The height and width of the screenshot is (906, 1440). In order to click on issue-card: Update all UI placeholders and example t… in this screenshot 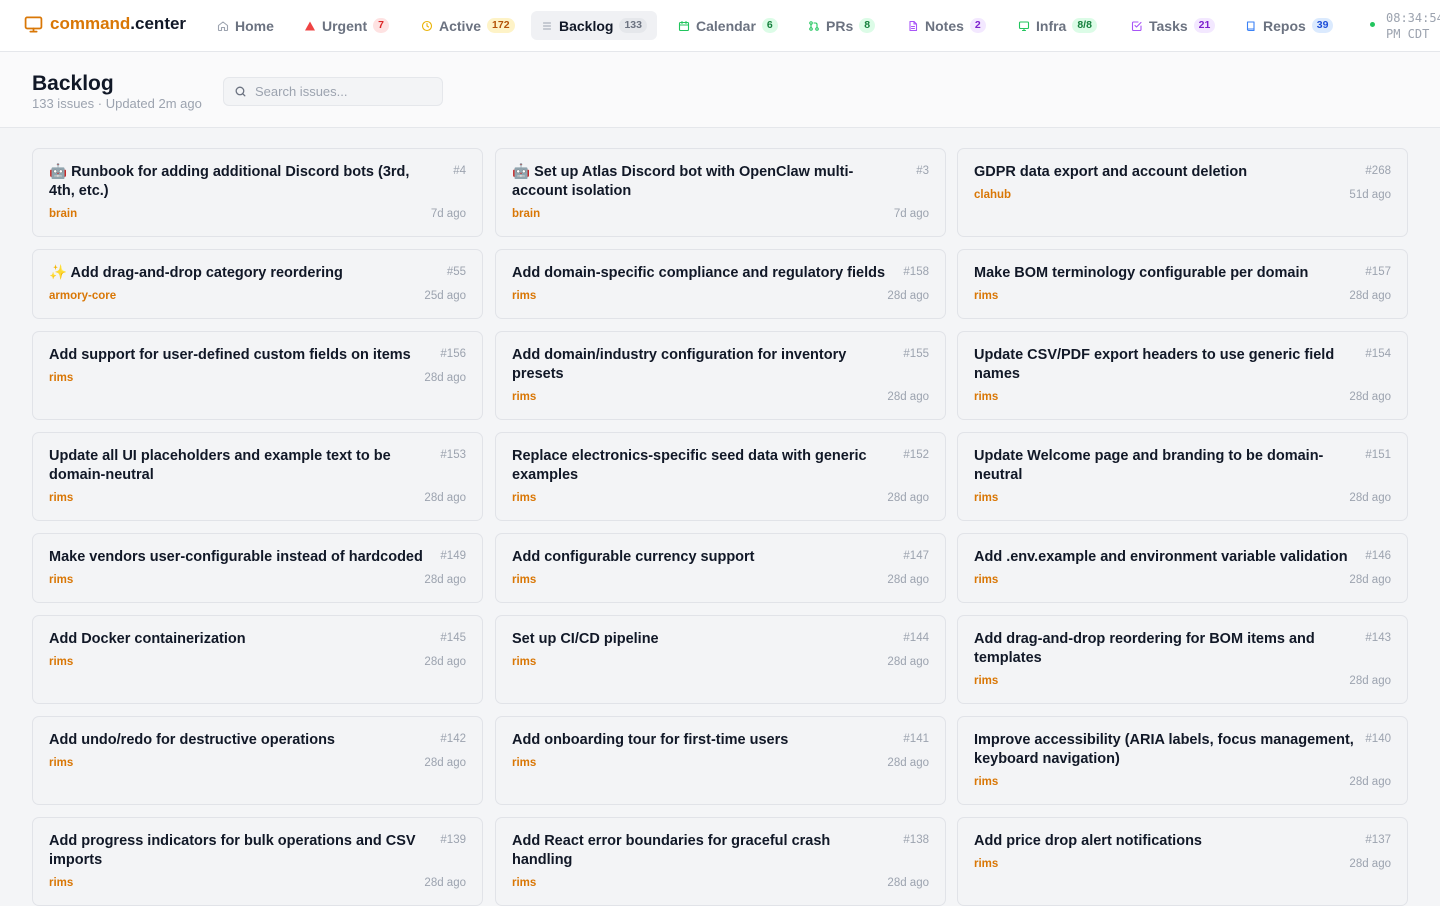, I will do `click(257, 476)`.